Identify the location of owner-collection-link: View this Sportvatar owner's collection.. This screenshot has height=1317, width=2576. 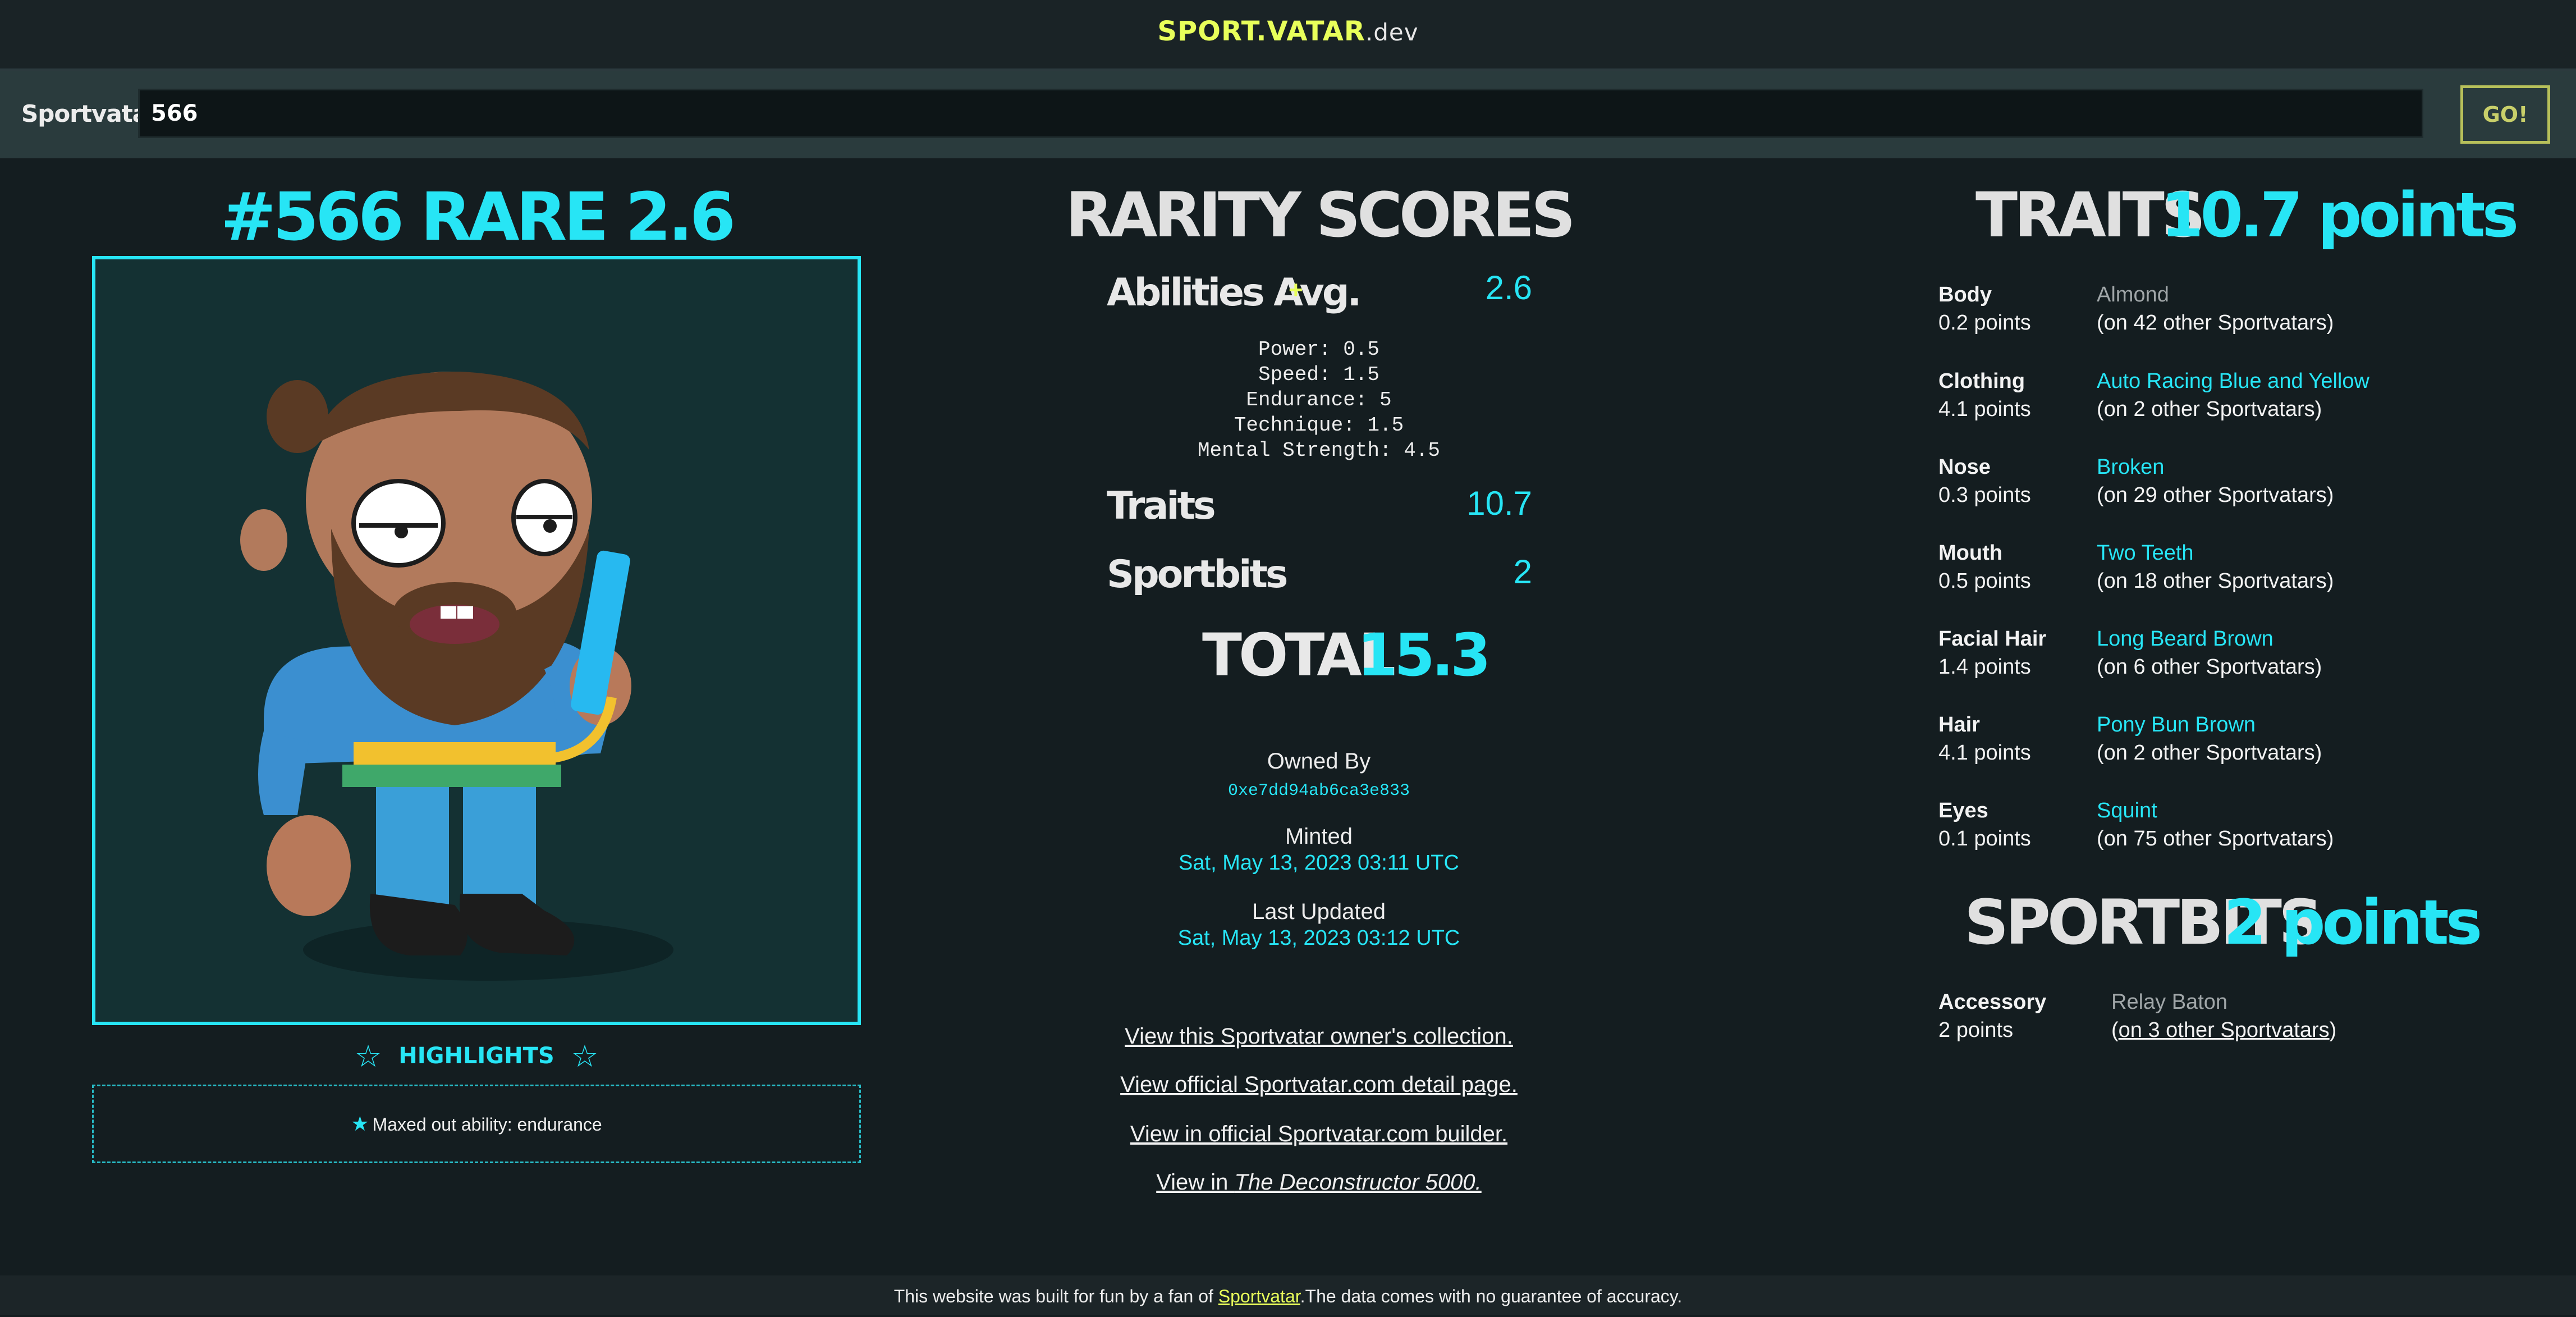
(1319, 1036).